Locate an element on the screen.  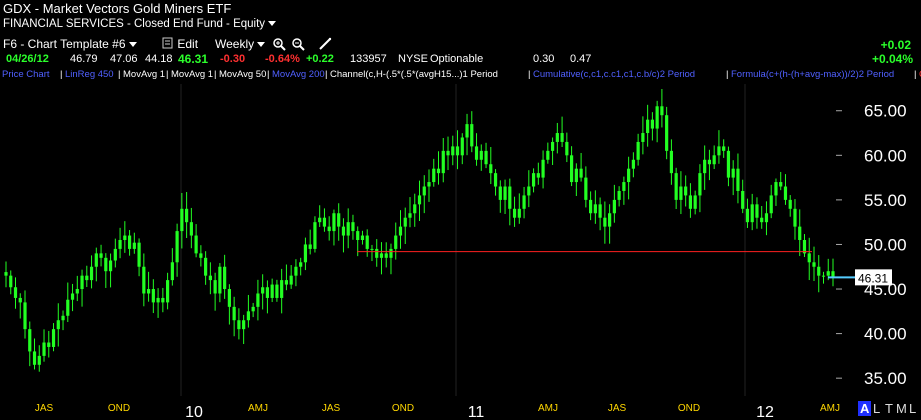
x-axis-label: JAS is located at coordinates (331, 408).